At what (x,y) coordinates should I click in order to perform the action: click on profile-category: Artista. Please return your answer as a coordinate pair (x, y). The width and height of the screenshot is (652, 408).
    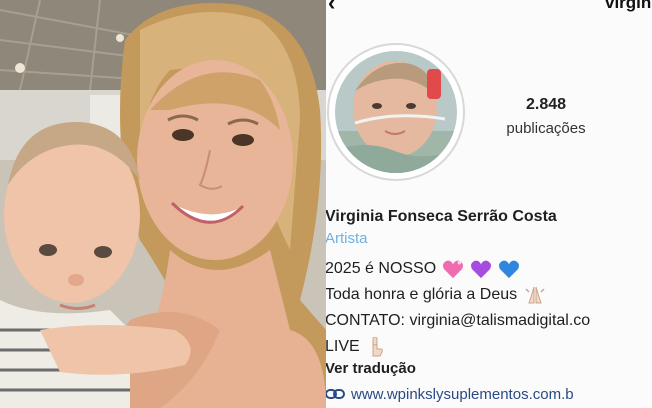
    Looking at the image, I should click on (347, 238).